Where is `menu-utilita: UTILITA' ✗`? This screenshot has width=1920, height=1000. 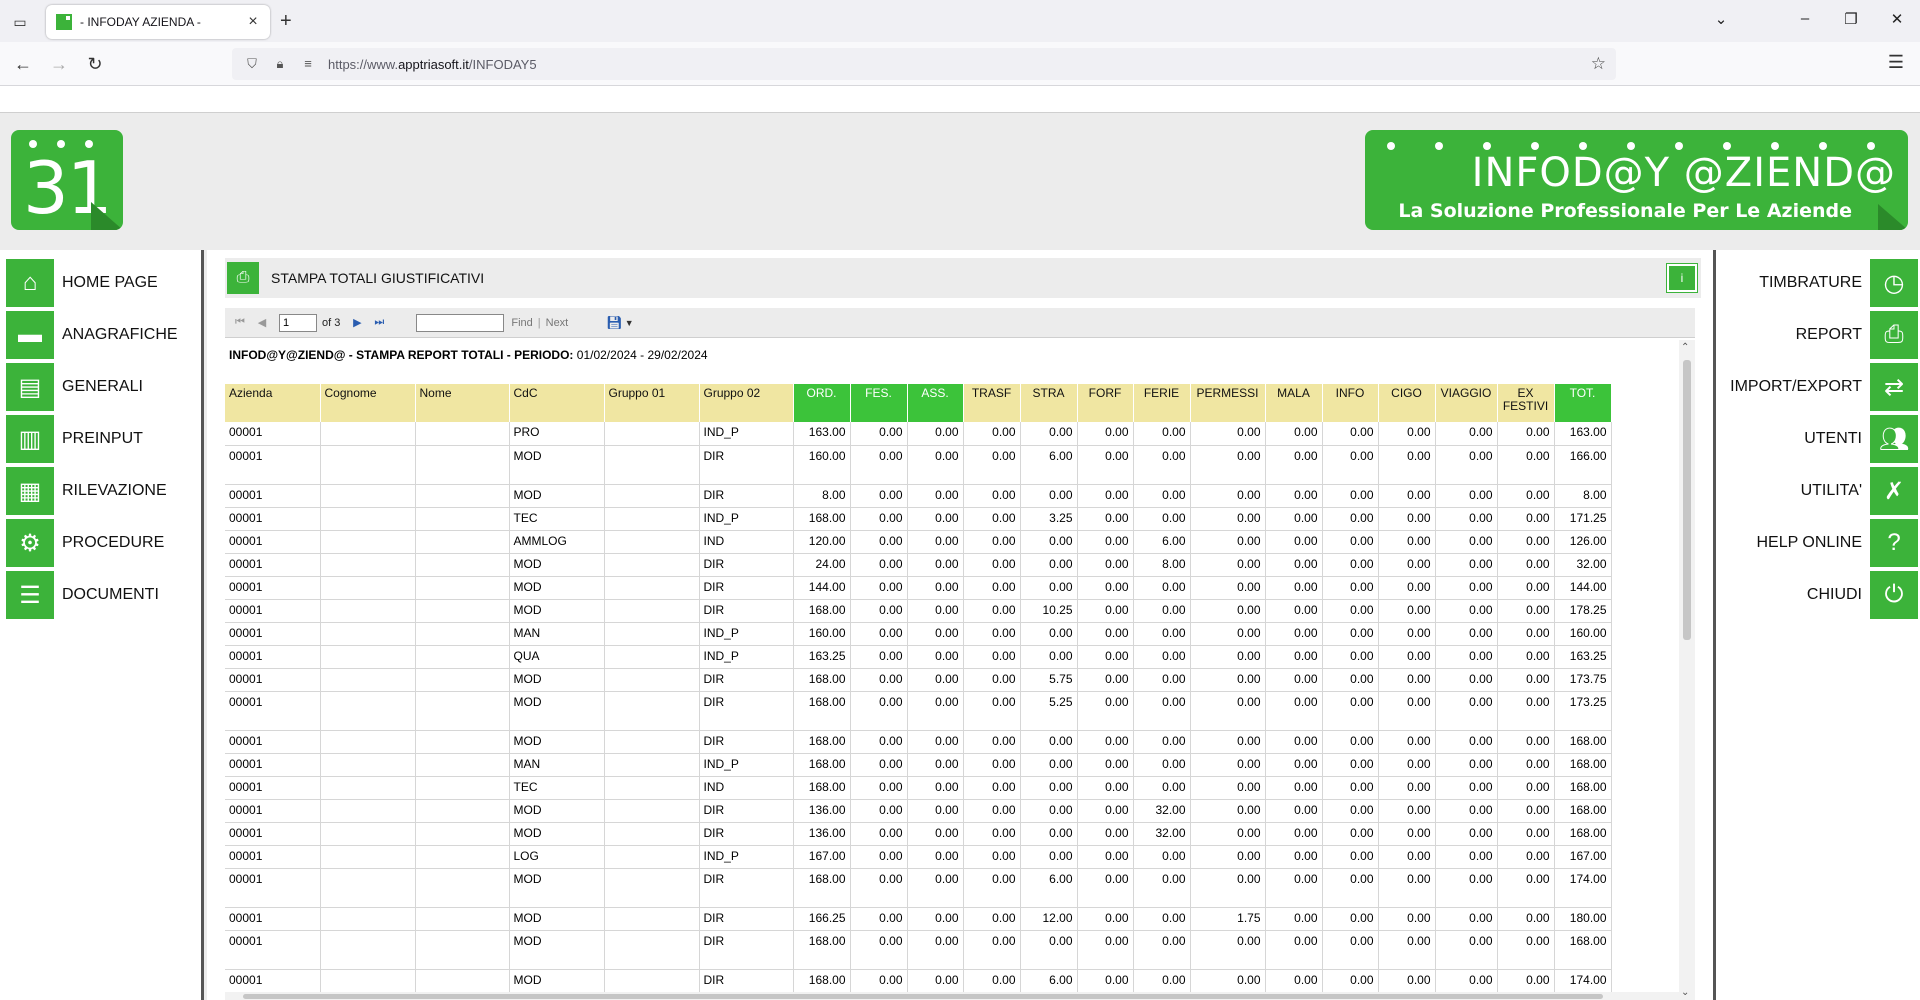 menu-utilita: UTILITA' ✗ is located at coordinates (1818, 491).